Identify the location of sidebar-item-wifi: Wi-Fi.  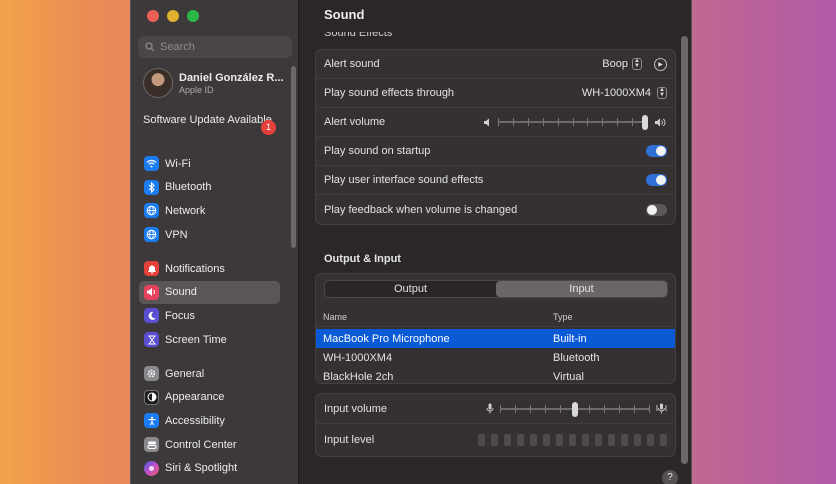
(209, 164).